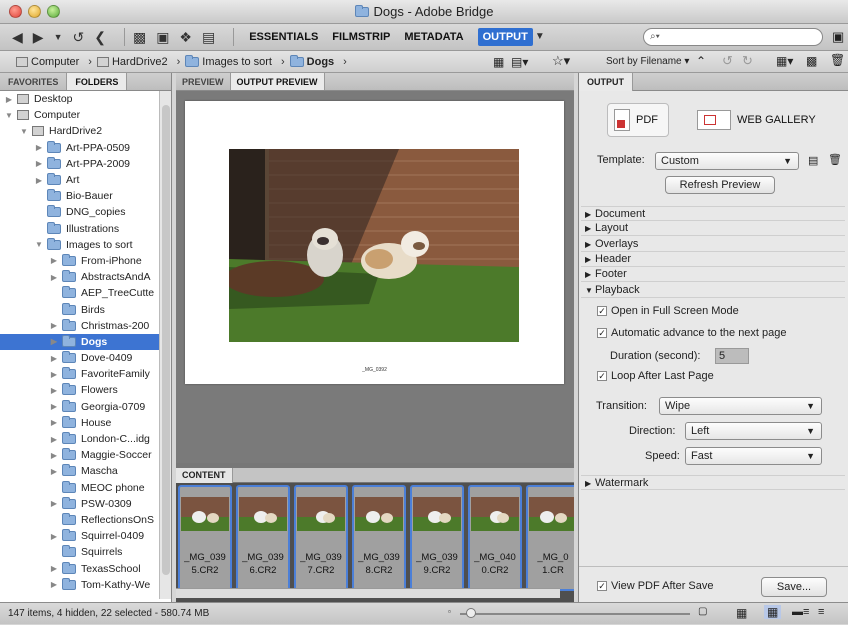  I want to click on folder-tree-item: ▶ Desktop, so click(80, 99).